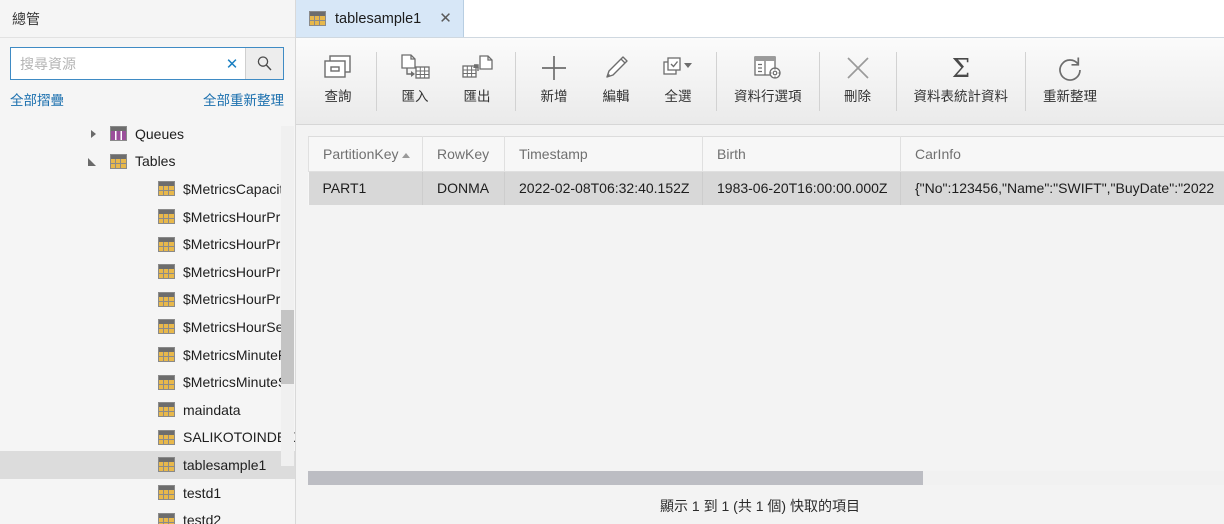  Describe the element at coordinates (243, 99) in the screenshot. I see `refresh-all-link: 全部重新整理` at that location.